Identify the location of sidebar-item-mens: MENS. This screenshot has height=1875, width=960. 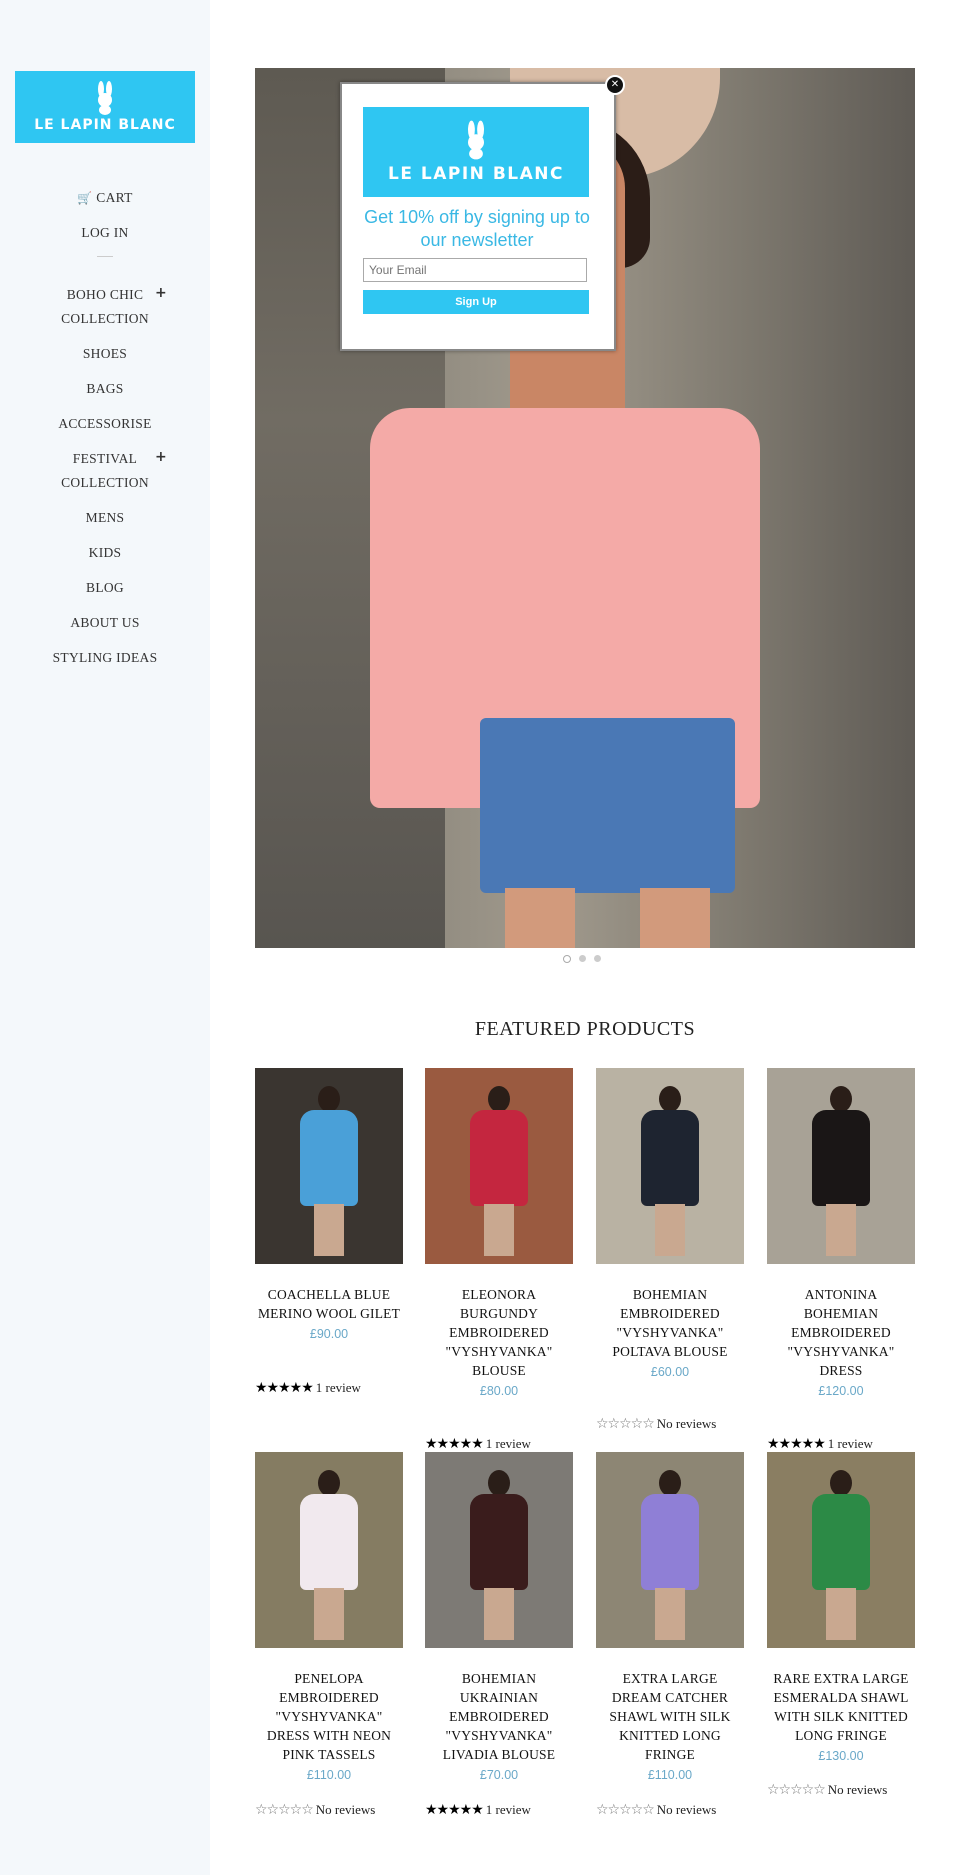
(105, 518).